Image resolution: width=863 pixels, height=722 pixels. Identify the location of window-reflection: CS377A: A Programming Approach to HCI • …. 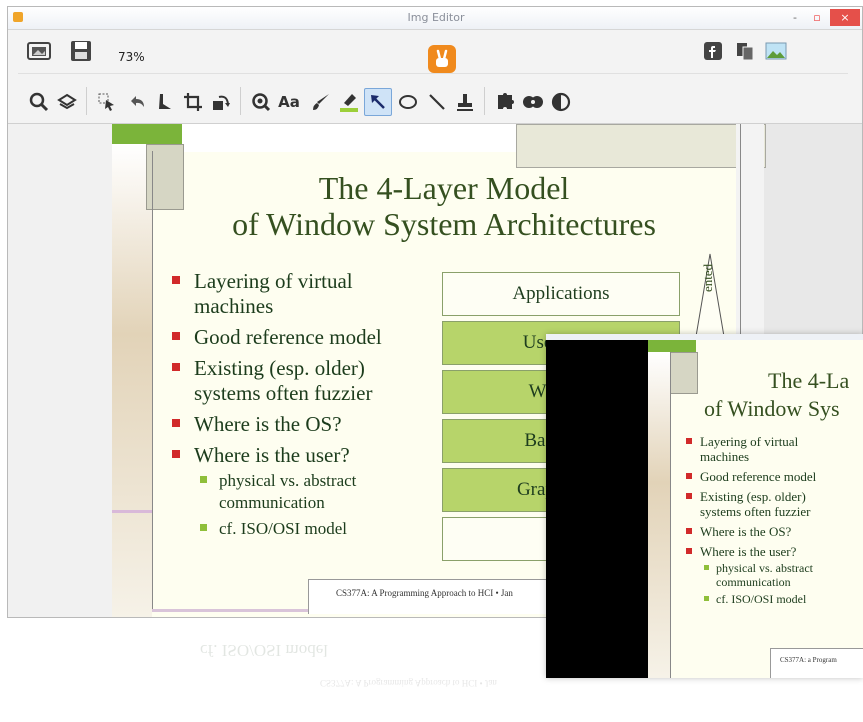
(350, 658).